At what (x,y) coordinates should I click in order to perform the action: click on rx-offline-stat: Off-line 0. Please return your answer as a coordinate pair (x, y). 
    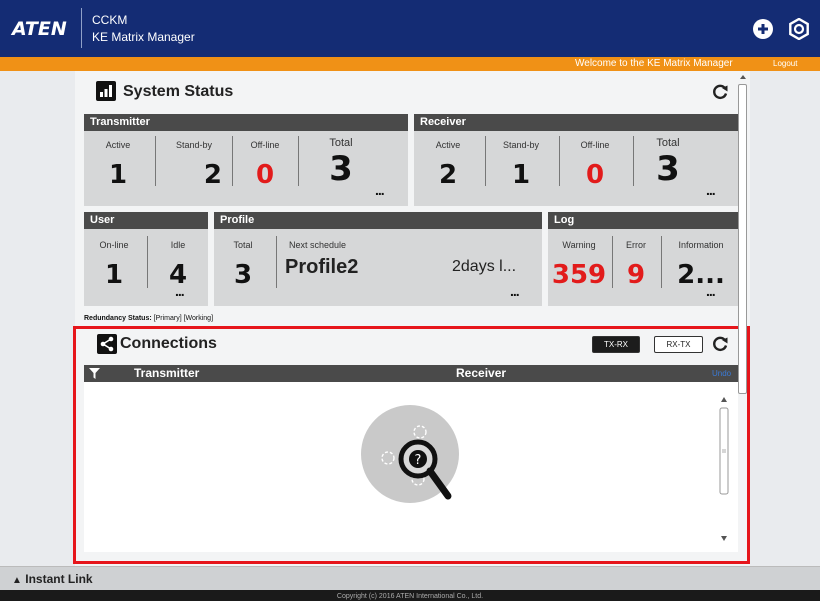
    Looking at the image, I should click on (595, 165).